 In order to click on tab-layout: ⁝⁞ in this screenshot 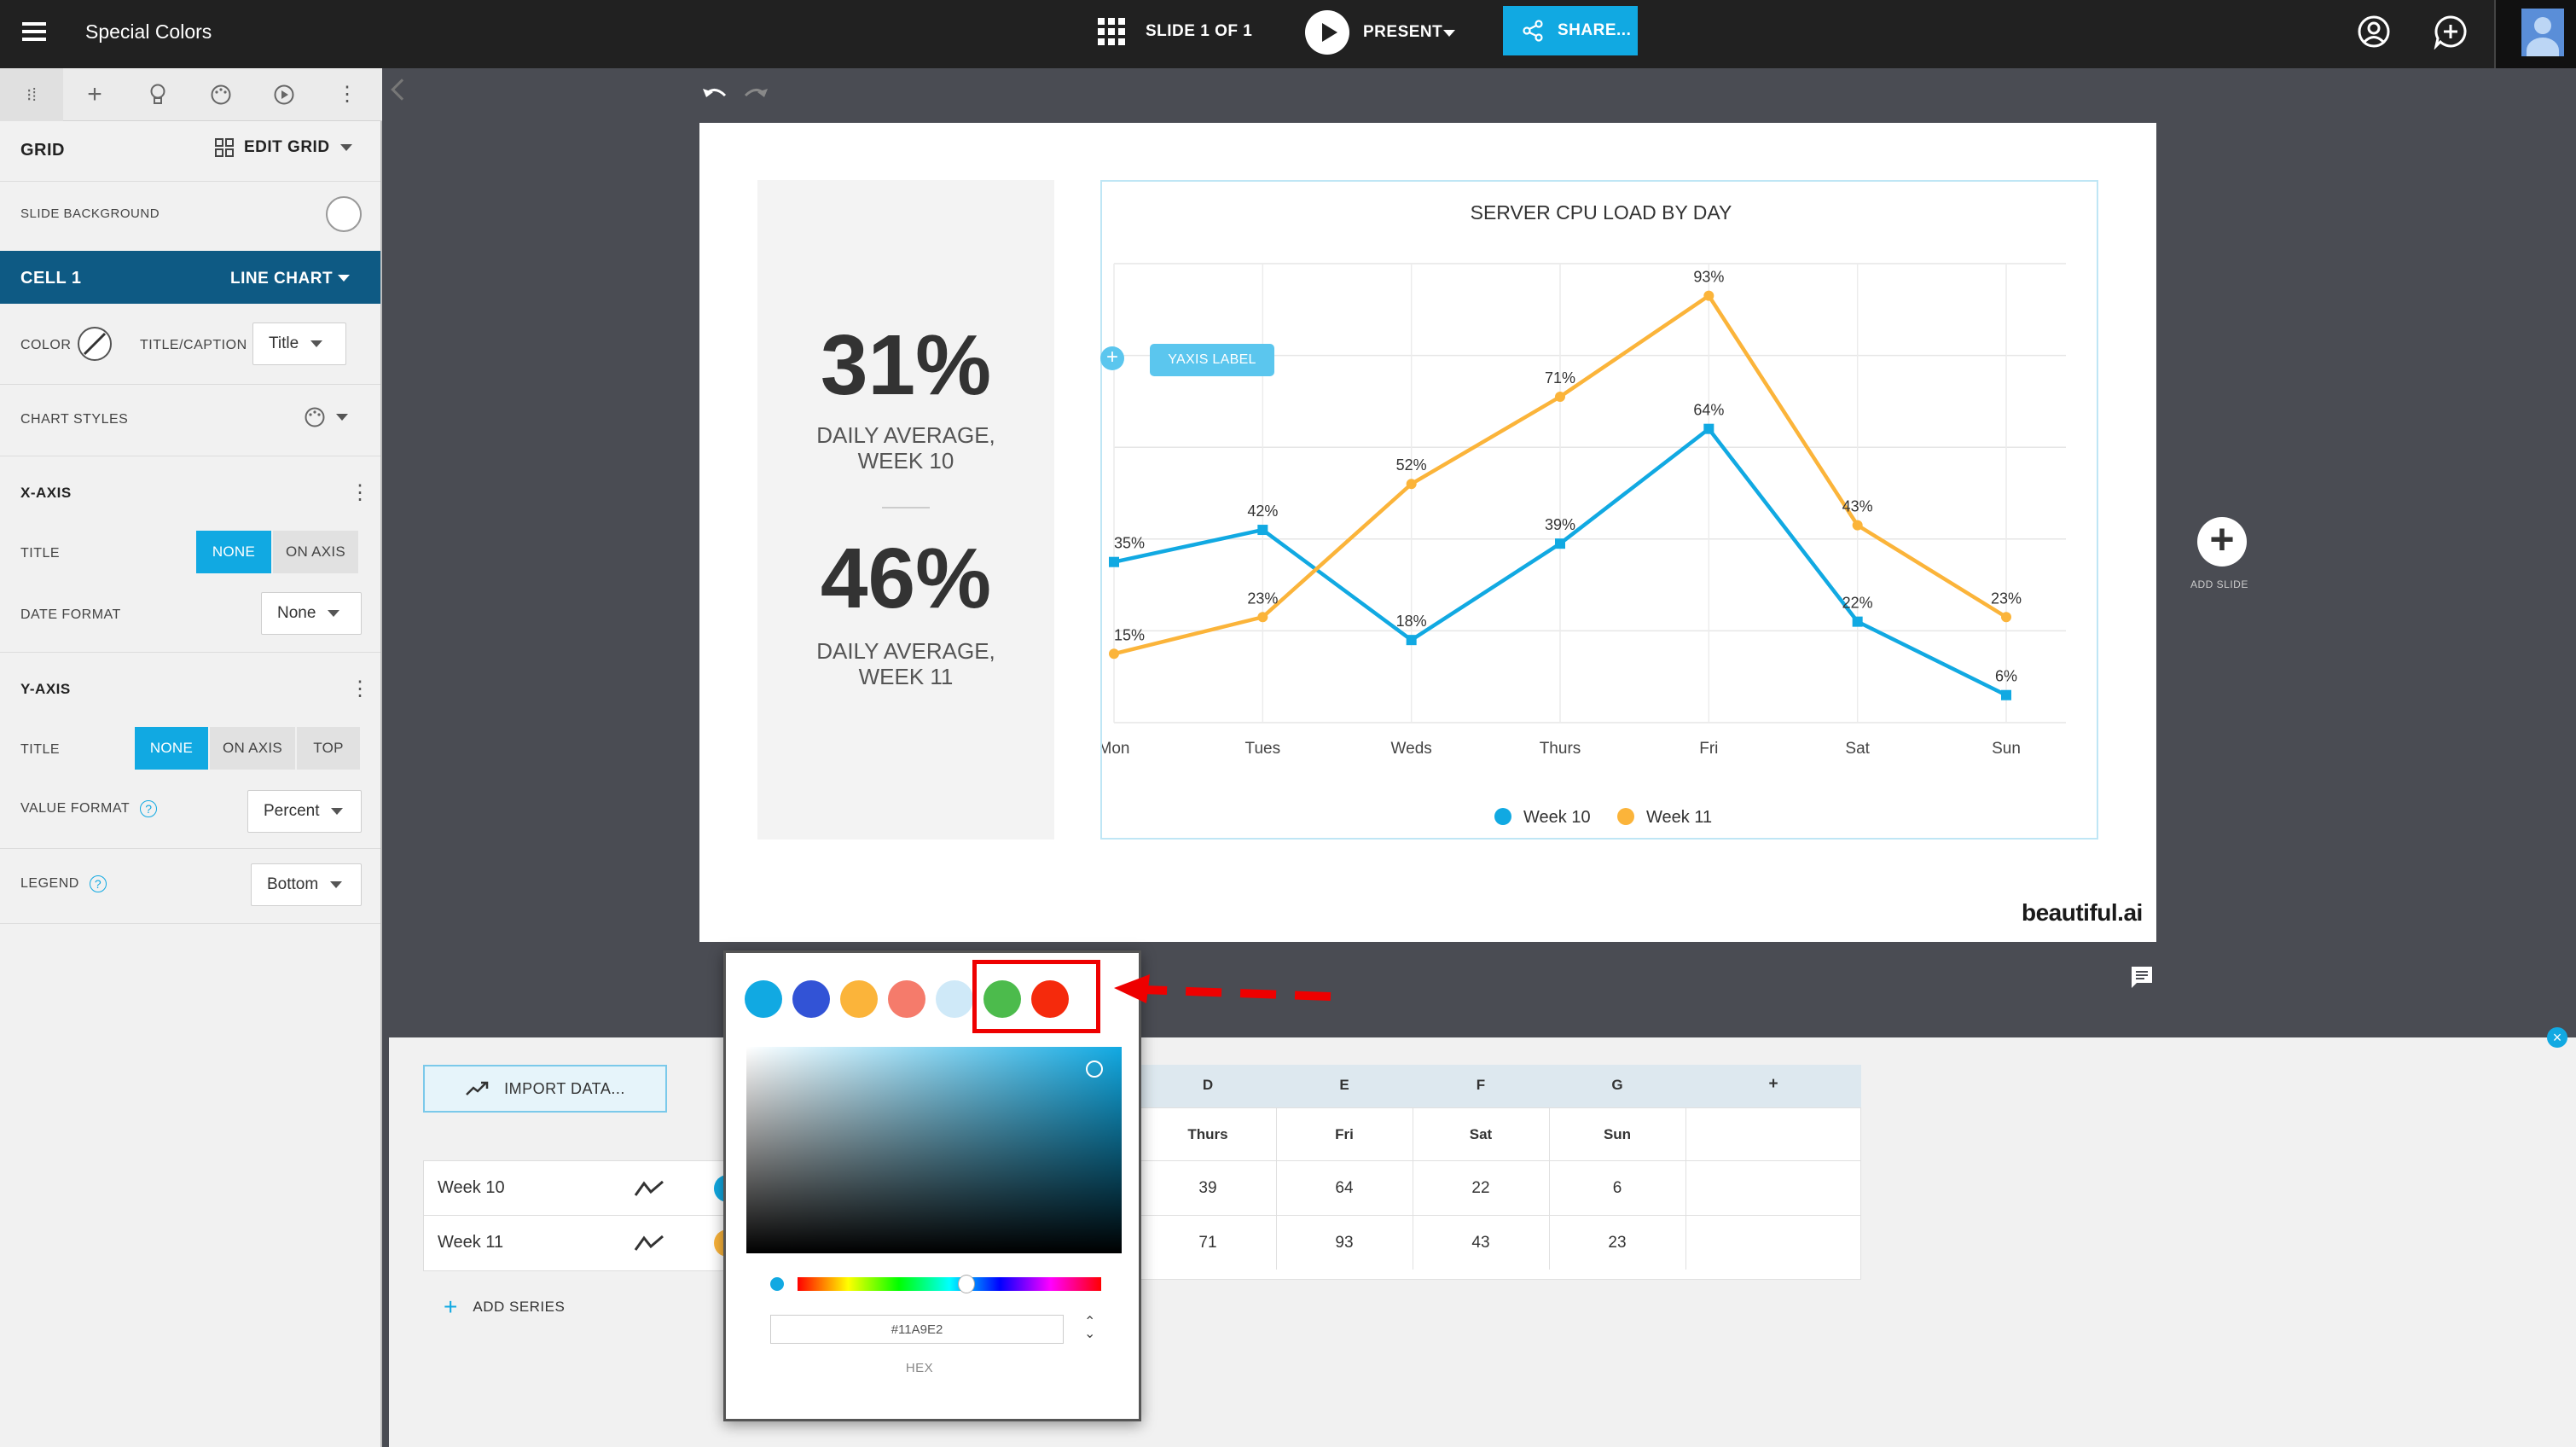, I will do `click(31, 94)`.